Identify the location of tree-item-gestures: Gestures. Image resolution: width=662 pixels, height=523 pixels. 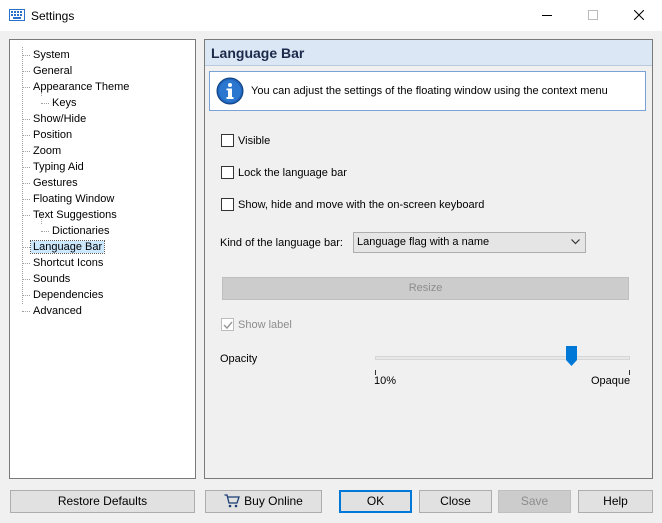
(55, 183).